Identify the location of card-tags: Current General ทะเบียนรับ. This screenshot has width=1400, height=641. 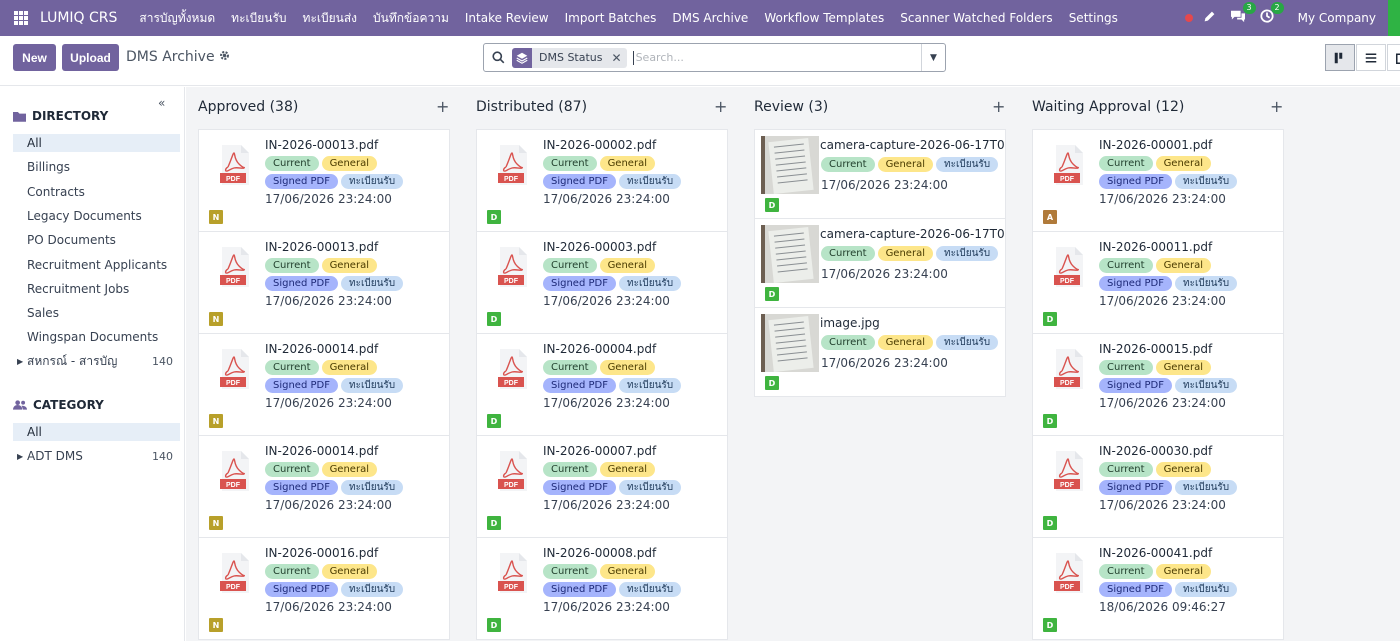
(913, 255).